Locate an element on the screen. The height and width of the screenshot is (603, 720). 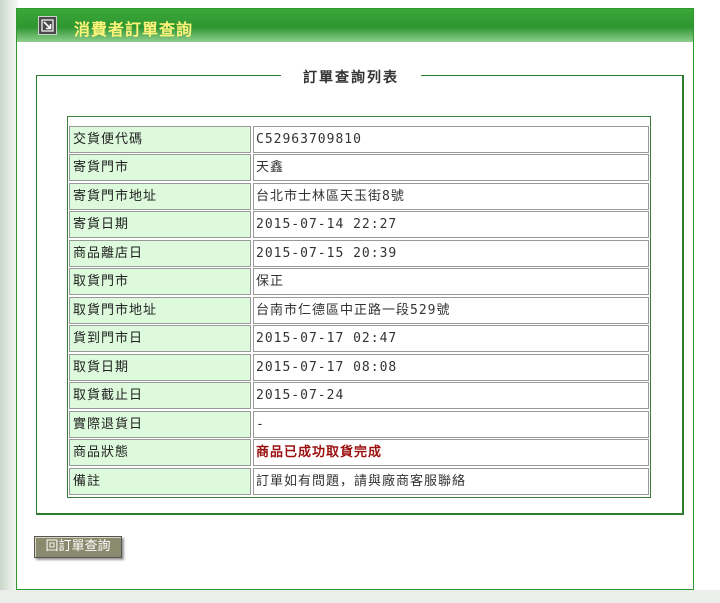
row-value: 2015-07-24 is located at coordinates (451, 395).